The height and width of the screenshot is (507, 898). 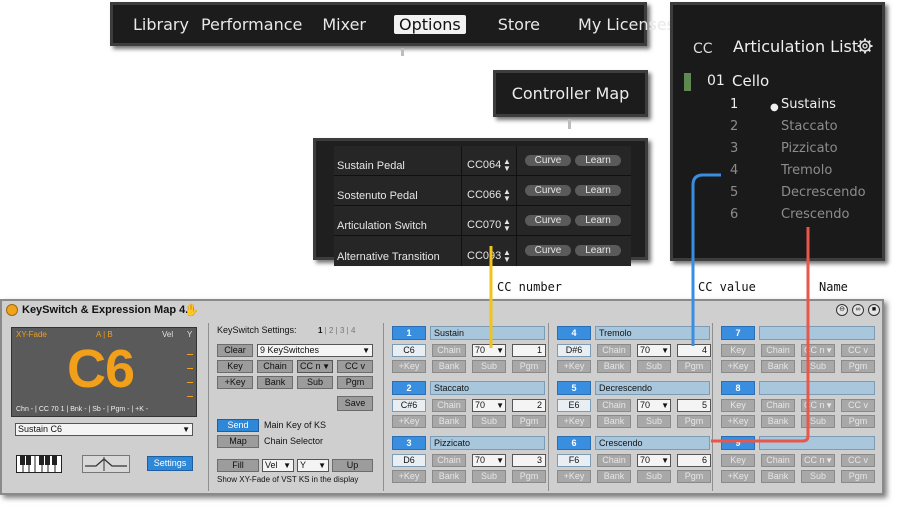 What do you see at coordinates (238, 441) in the screenshot?
I see `map-button: Map` at bounding box center [238, 441].